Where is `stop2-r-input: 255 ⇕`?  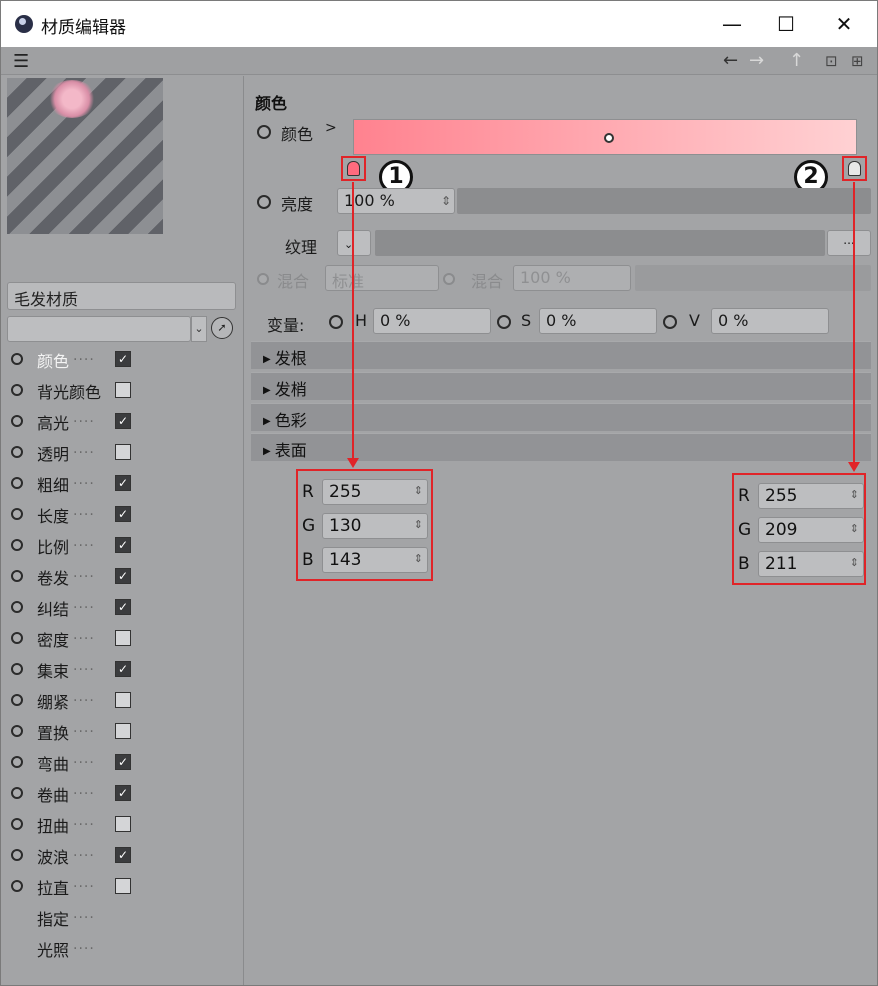
stop2-r-input: 255 ⇕ is located at coordinates (811, 496).